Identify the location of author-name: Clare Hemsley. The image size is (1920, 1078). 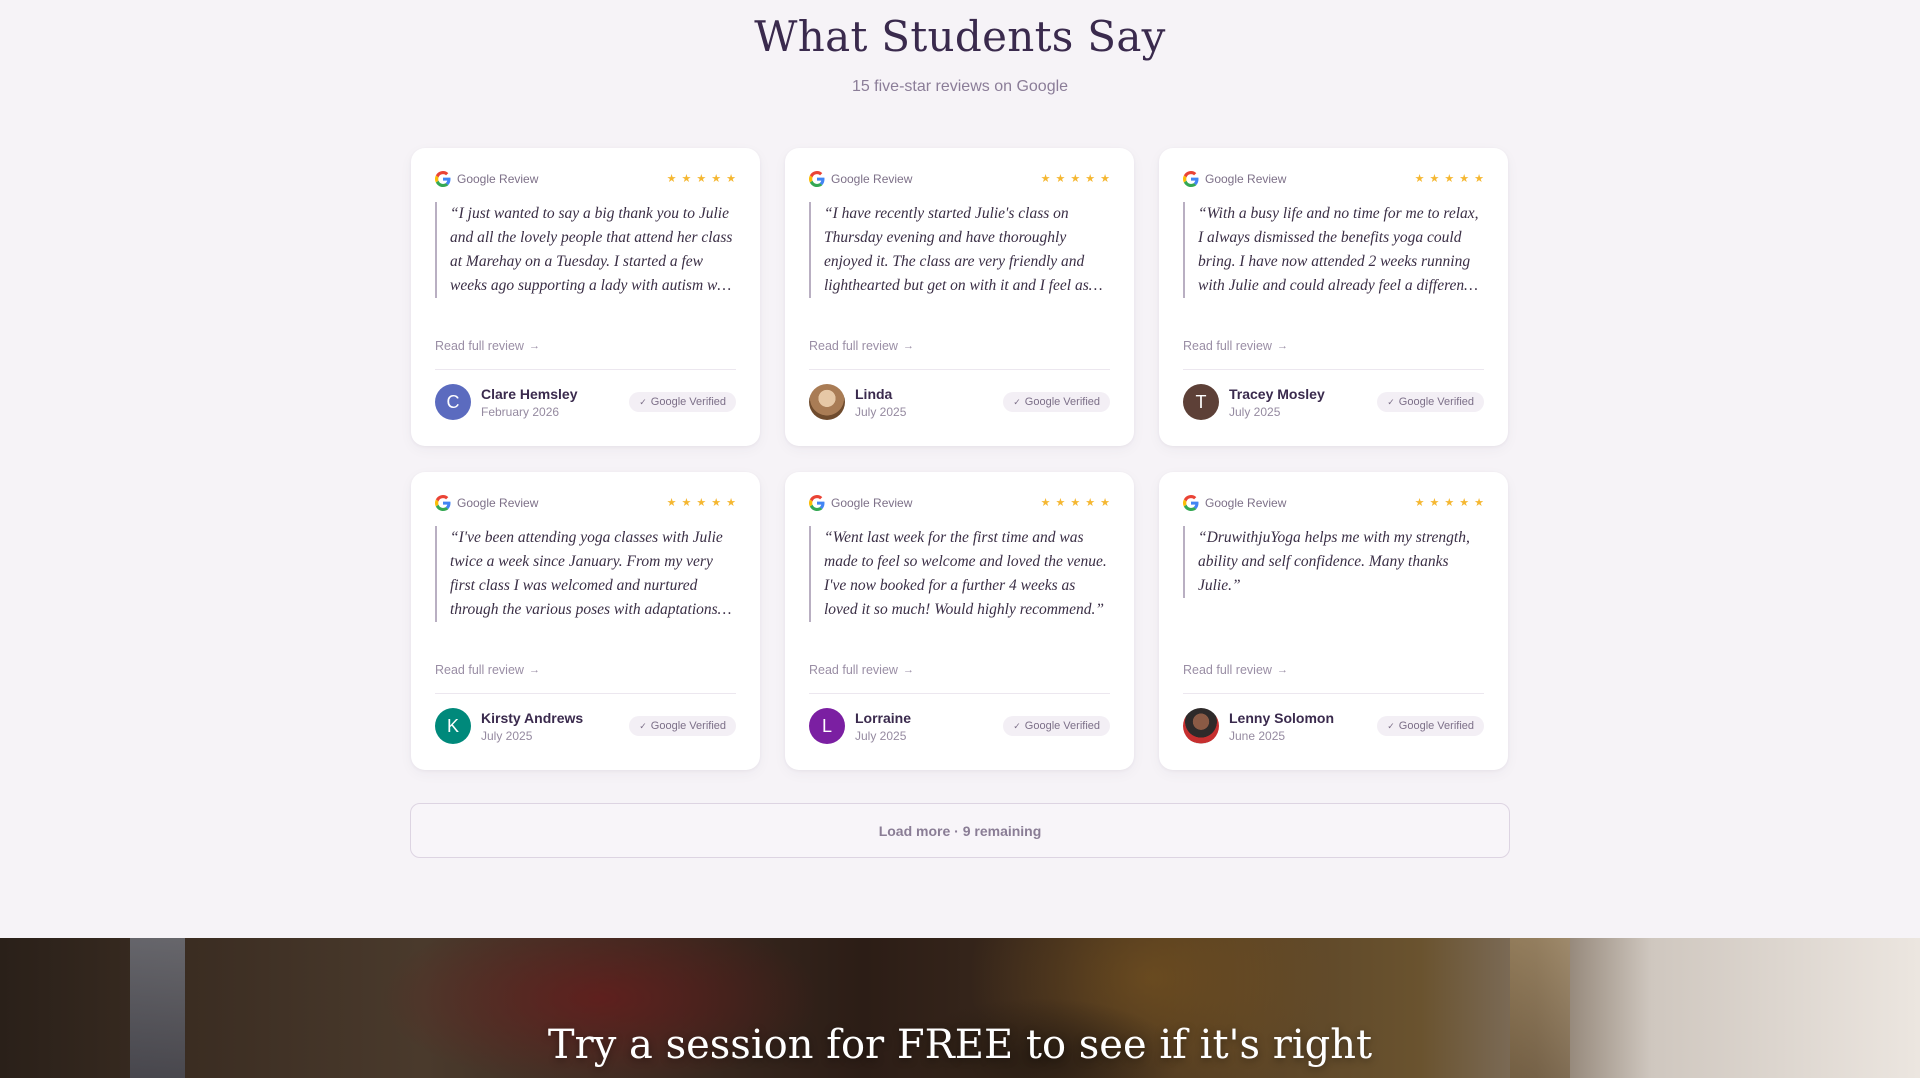
(529, 393).